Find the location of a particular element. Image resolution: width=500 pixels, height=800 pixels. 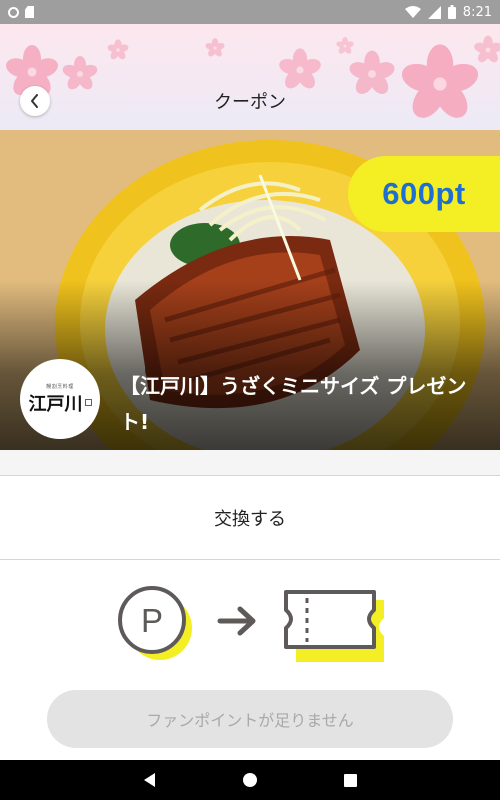

points-value: 600pt is located at coordinates (424, 193).